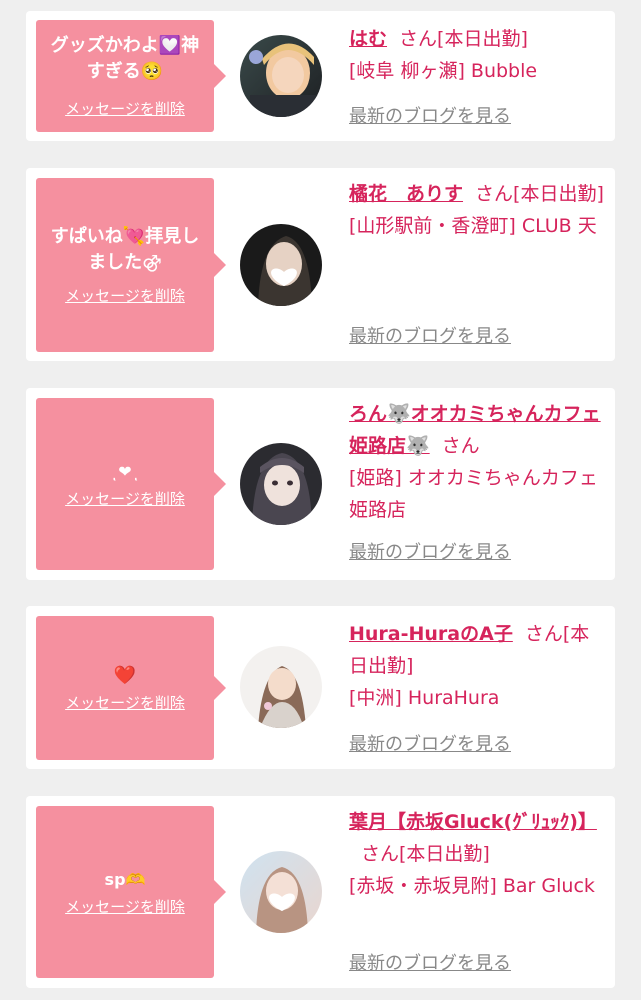 This screenshot has width=641, height=1000. What do you see at coordinates (472, 886) in the screenshot?
I see `shop-info: [赤坂・赤坂見附] Bar Gluck` at bounding box center [472, 886].